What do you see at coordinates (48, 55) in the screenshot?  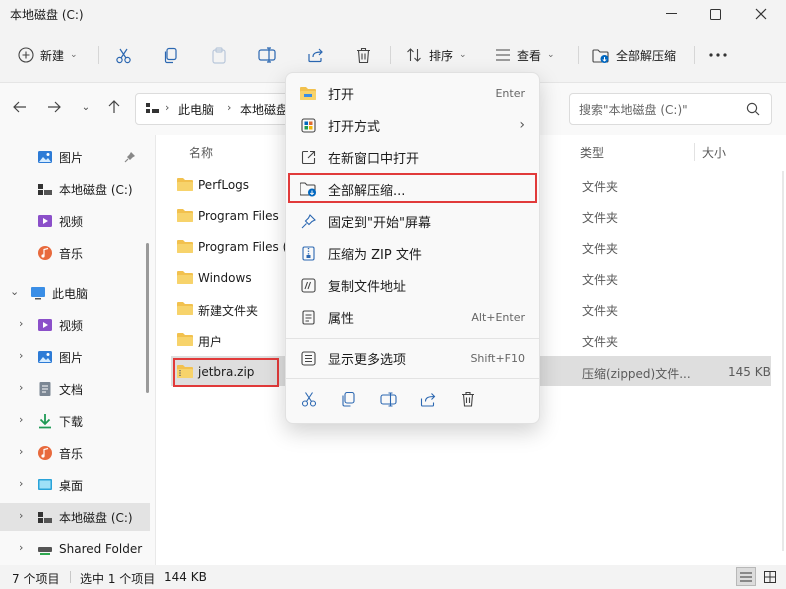 I see `new-button: 新建 ⌄` at bounding box center [48, 55].